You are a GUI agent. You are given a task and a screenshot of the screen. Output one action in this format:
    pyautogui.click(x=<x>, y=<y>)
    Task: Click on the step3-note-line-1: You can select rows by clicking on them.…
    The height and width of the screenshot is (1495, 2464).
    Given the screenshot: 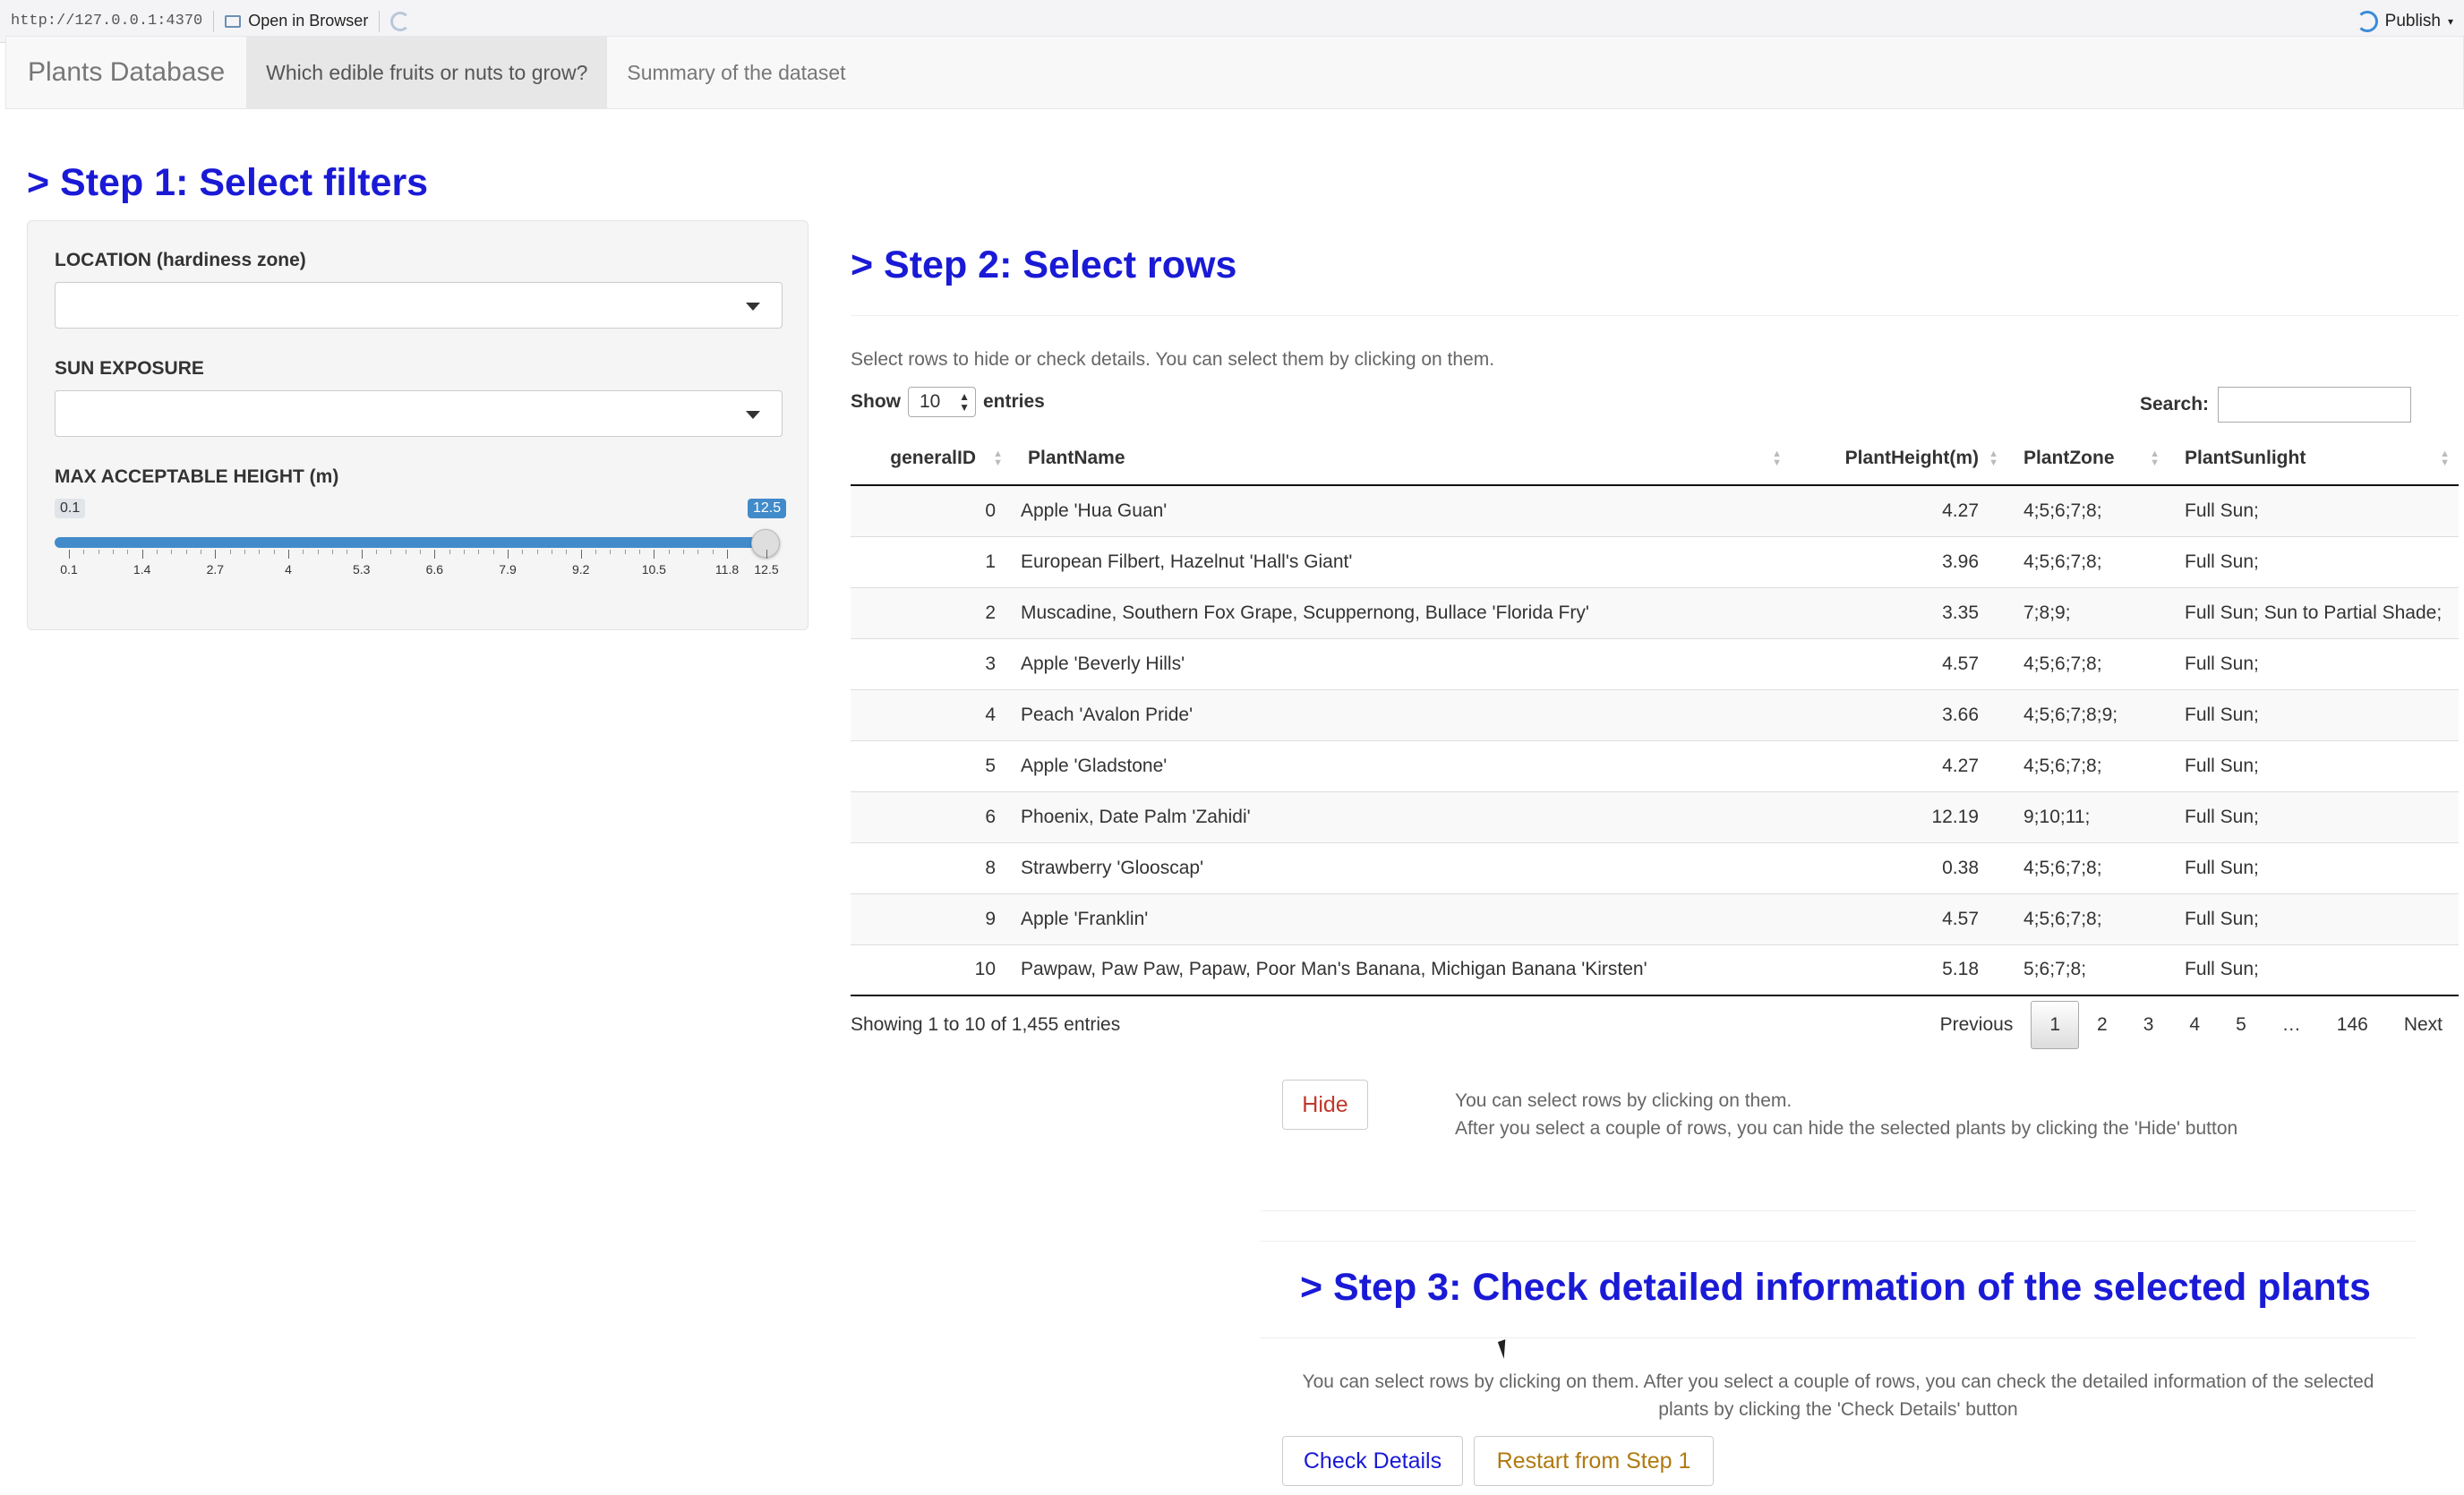 What is the action you would take?
    pyautogui.click(x=1838, y=1381)
    